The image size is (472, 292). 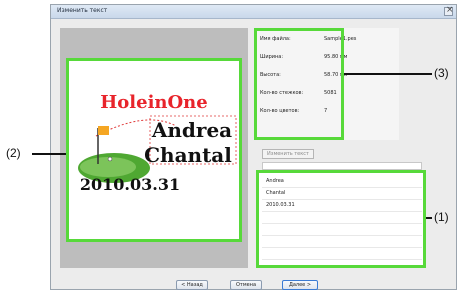 What do you see at coordinates (441, 73) in the screenshot?
I see `callout-3: (3)` at bounding box center [441, 73].